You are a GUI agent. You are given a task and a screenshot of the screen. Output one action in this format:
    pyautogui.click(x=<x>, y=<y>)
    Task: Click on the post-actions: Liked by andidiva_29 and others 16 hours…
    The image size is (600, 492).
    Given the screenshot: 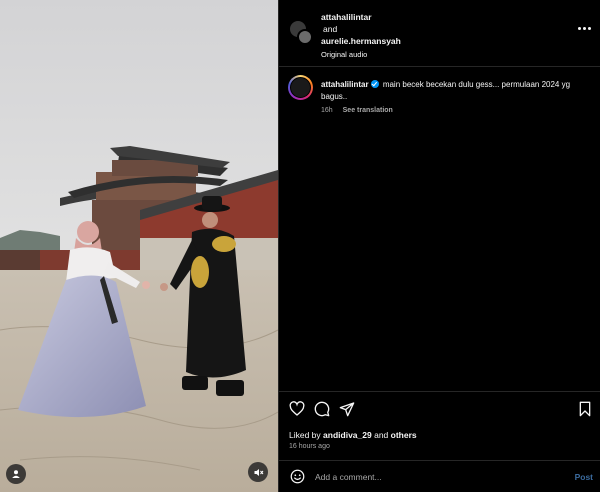 What is the action you would take?
    pyautogui.click(x=439, y=425)
    